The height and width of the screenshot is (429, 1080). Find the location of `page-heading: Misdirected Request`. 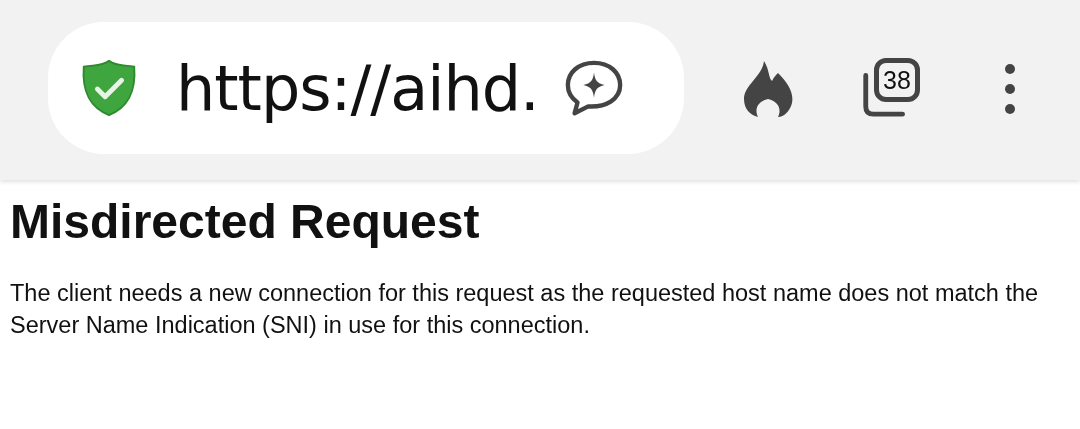

page-heading: Misdirected Request is located at coordinates (245, 221).